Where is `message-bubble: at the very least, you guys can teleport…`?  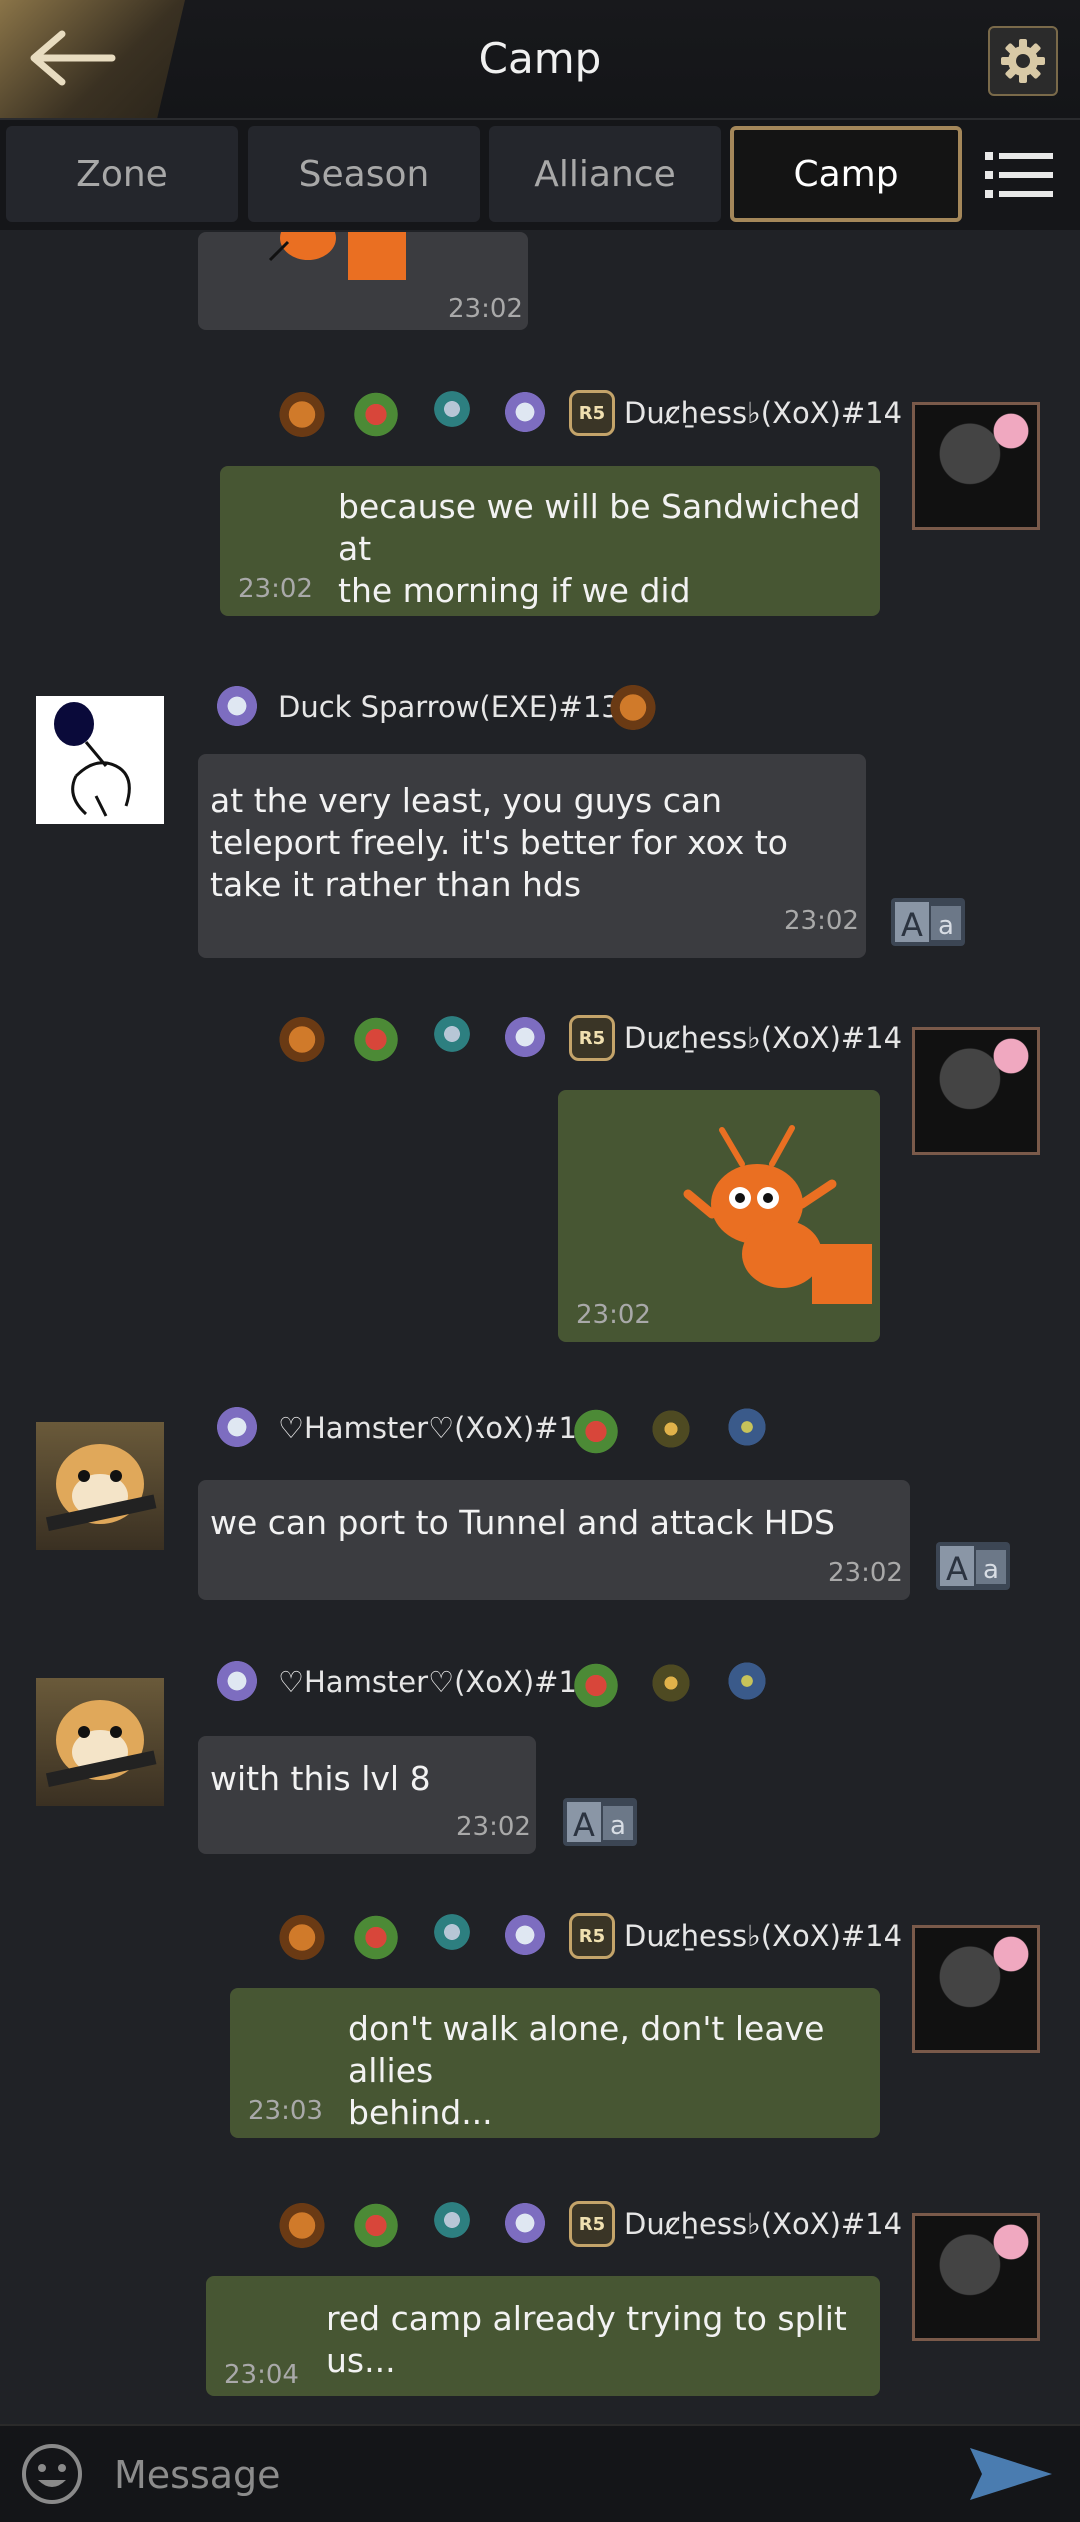 message-bubble: at the very least, you guys can teleport… is located at coordinates (532, 856).